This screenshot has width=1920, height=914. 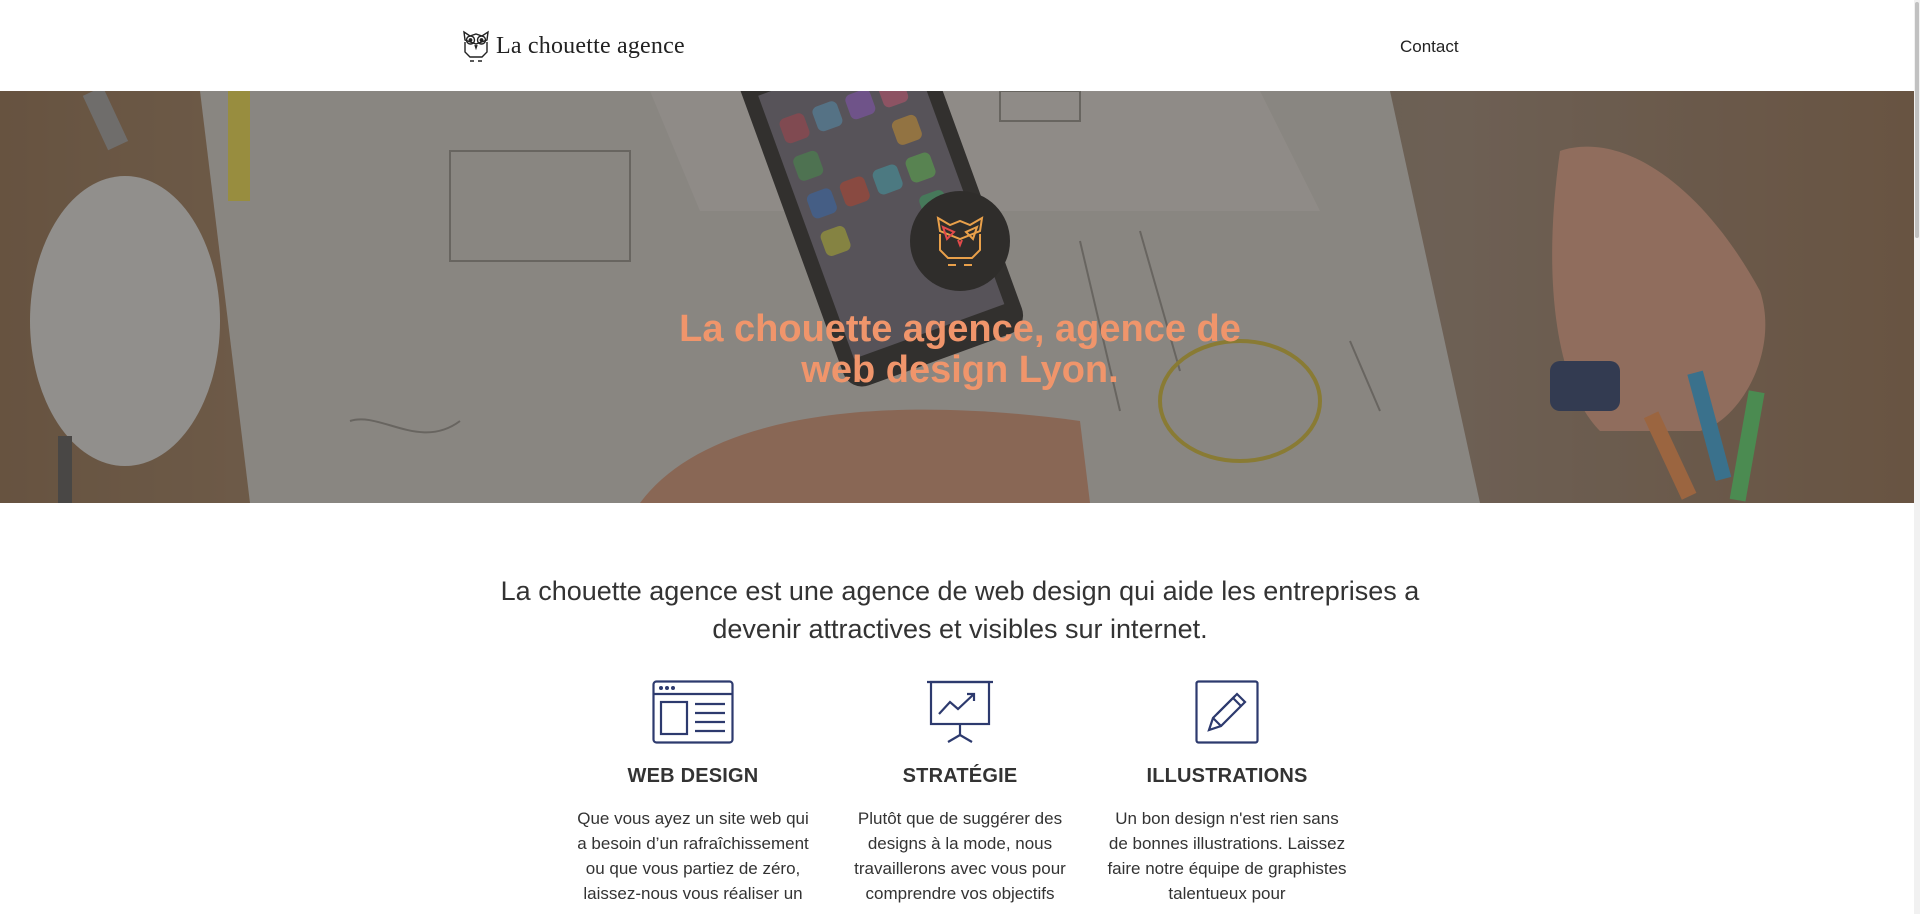 What do you see at coordinates (693, 776) in the screenshot?
I see `service-title: WEB DESIGN` at bounding box center [693, 776].